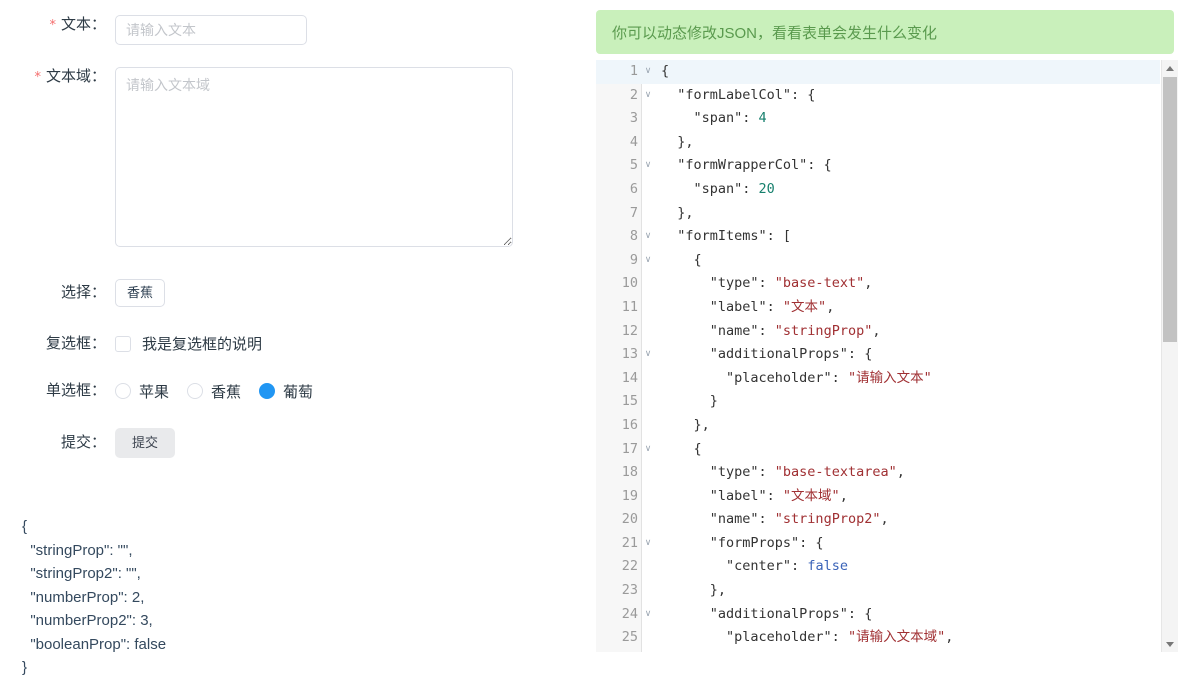 The width and height of the screenshot is (1178, 680). Describe the element at coordinates (878, 591) in the screenshot. I see `code-line: 23 },` at that location.